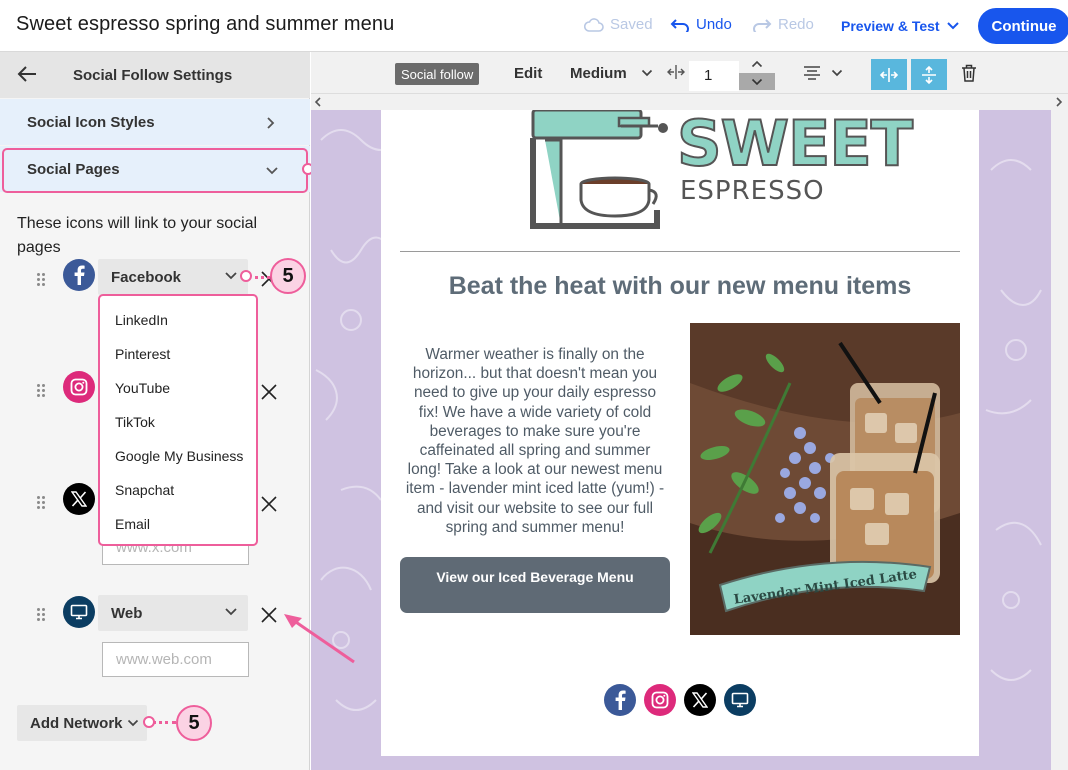 This screenshot has width=1068, height=770. What do you see at coordinates (271, 123) in the screenshot?
I see `chevron-right-icon` at bounding box center [271, 123].